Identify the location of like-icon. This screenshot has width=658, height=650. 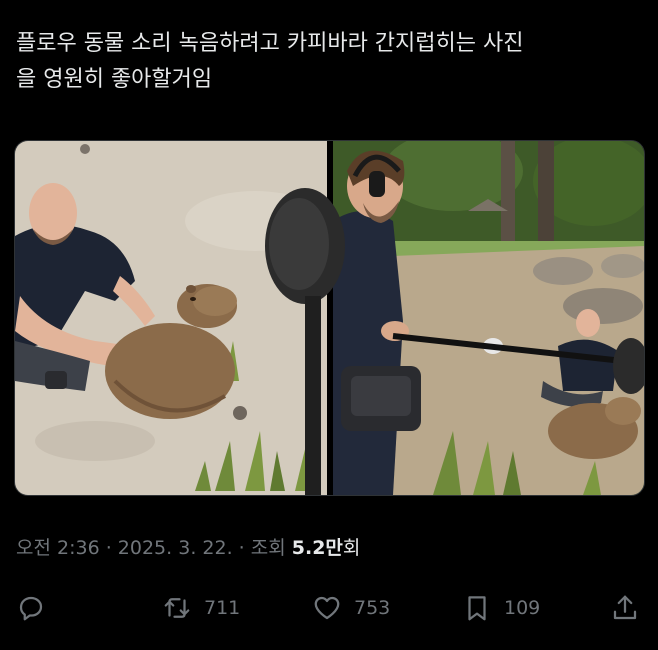
(327, 608).